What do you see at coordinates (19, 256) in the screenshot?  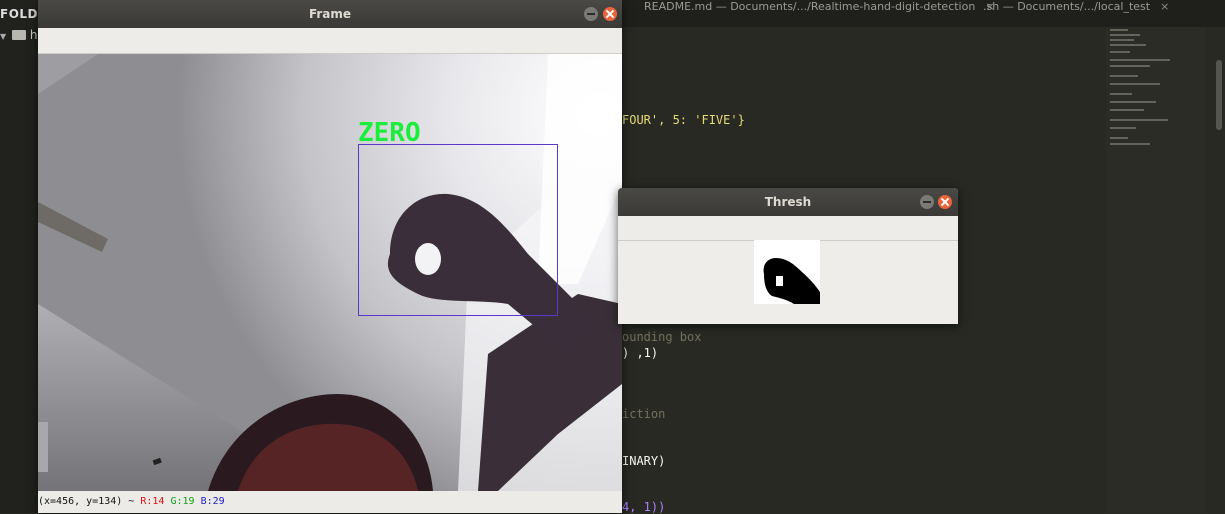 I see `editor-sidebar` at bounding box center [19, 256].